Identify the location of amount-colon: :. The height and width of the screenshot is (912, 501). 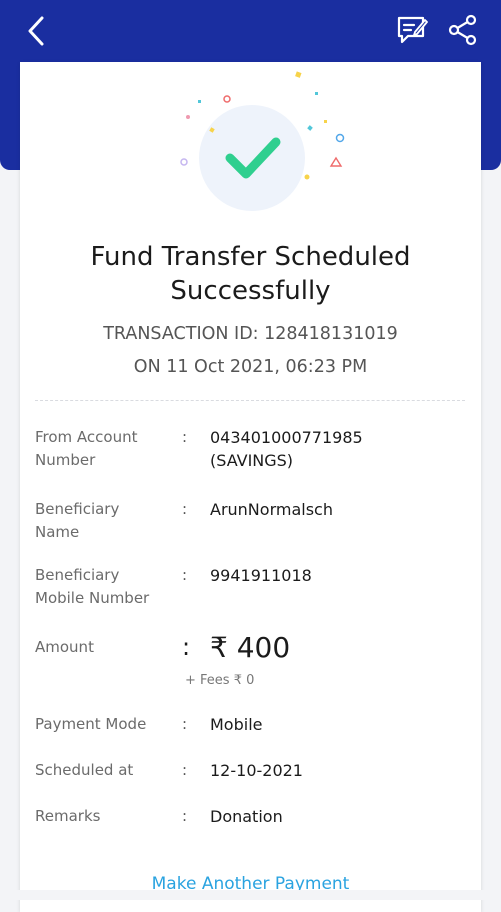
(186, 647).